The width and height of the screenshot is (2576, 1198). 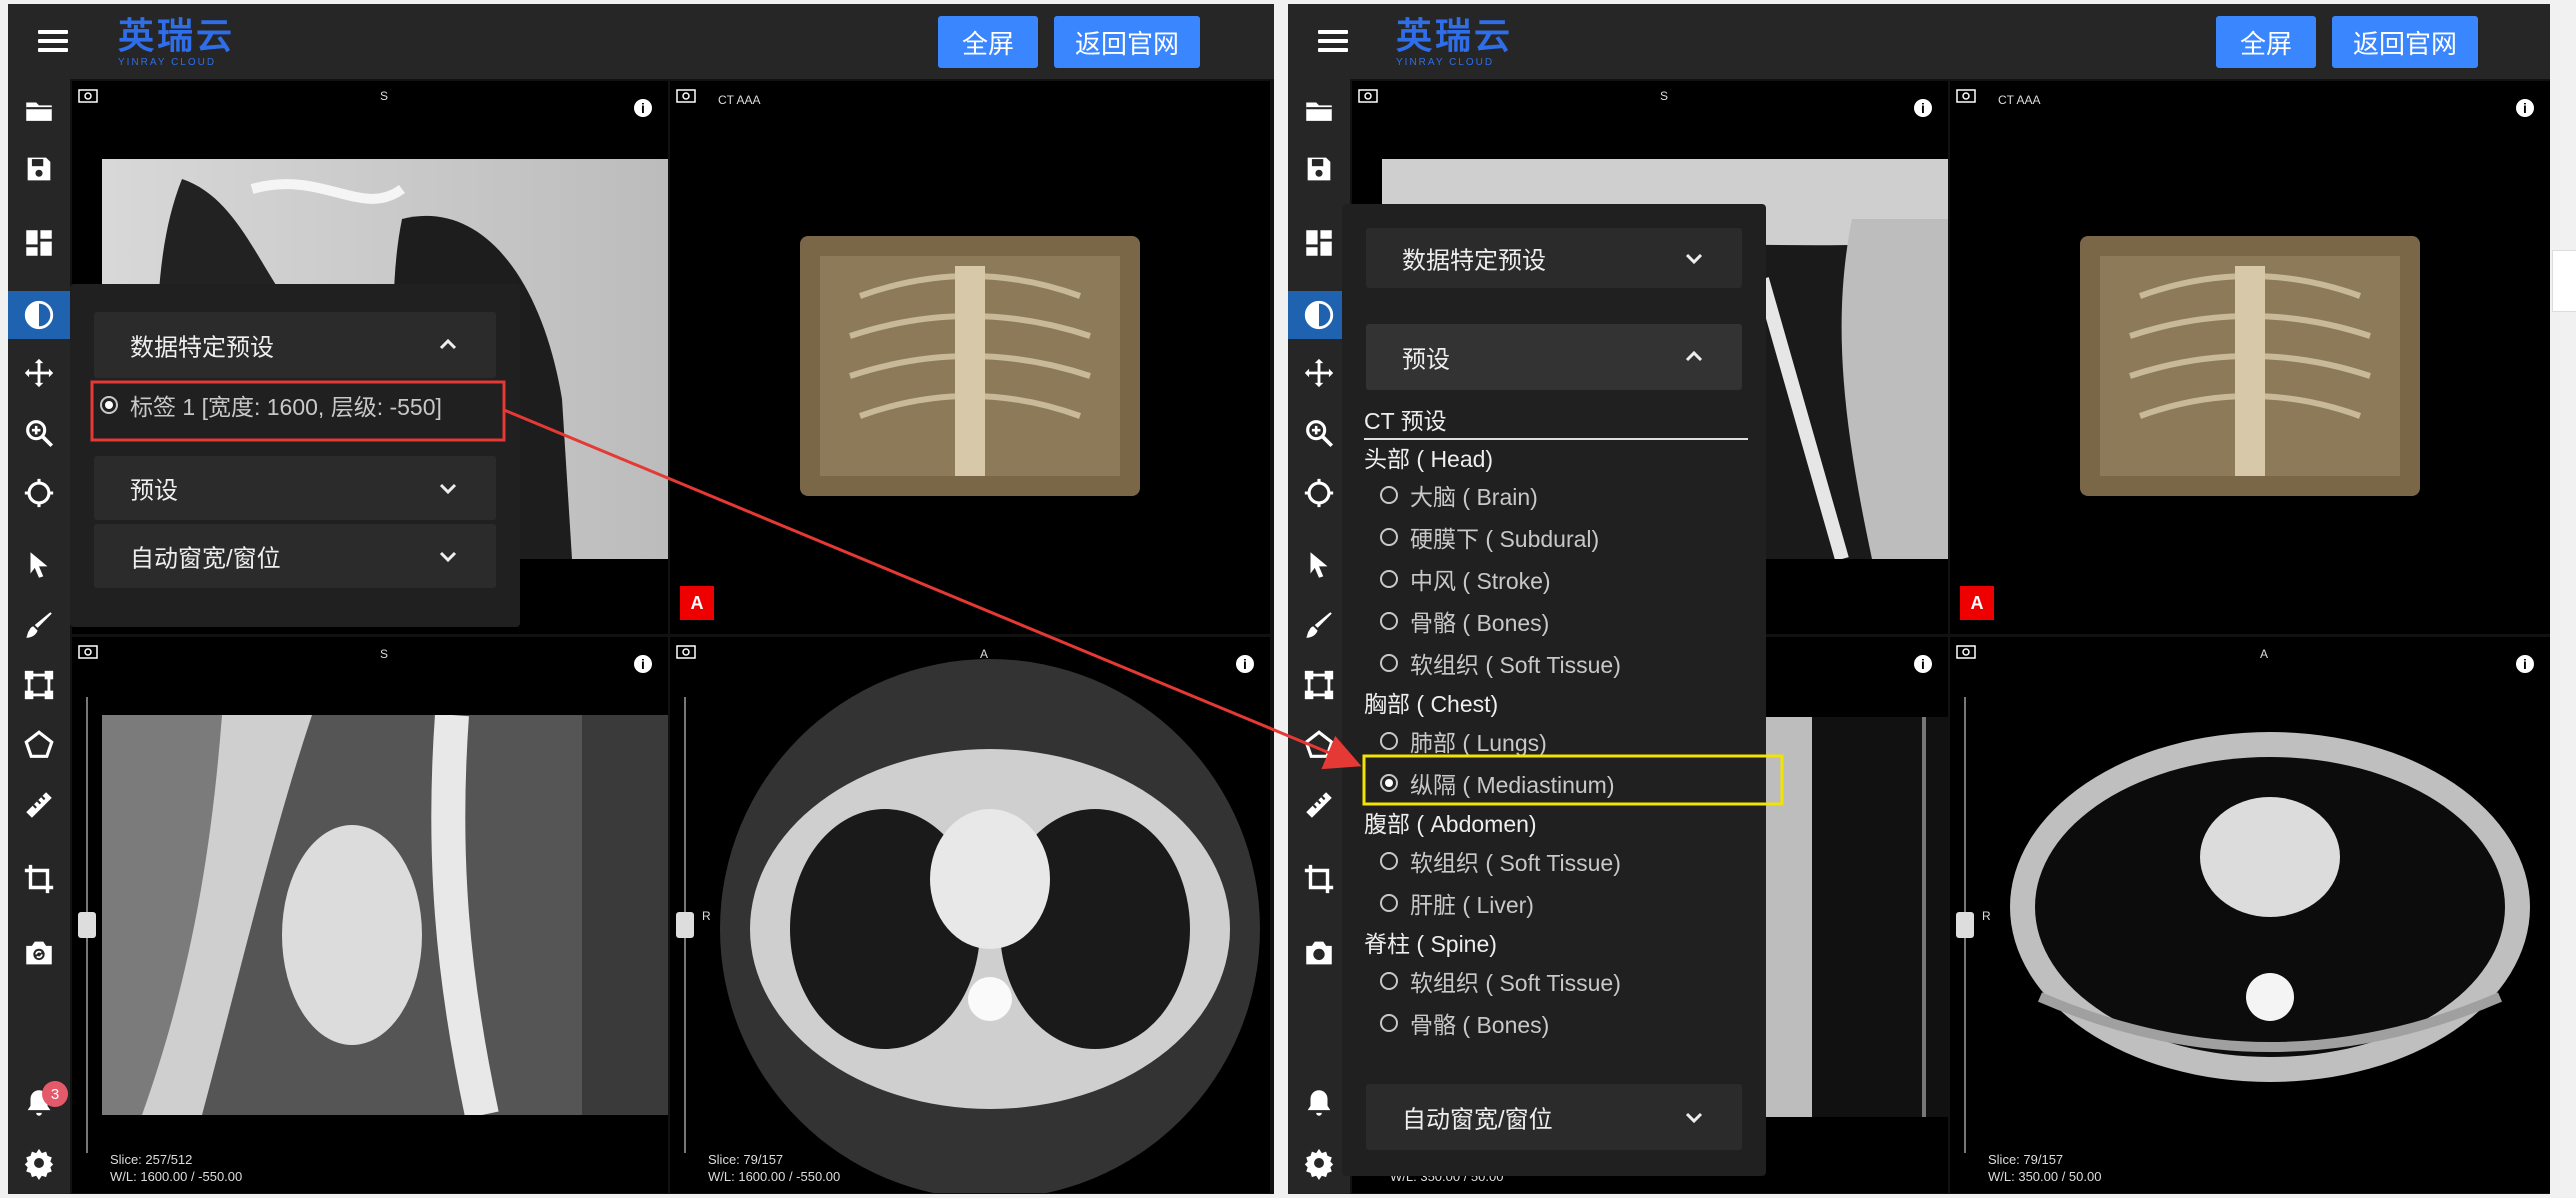 I want to click on preset-option: 肺部 ( Lungs), so click(x=1463, y=741).